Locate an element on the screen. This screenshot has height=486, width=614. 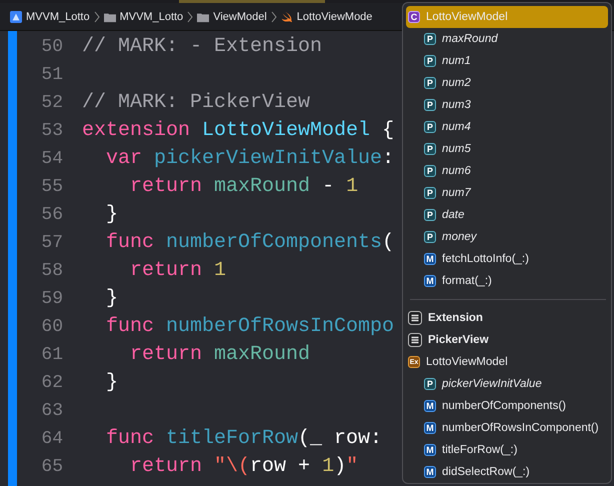
symbol-item: P num2 is located at coordinates (507, 83).